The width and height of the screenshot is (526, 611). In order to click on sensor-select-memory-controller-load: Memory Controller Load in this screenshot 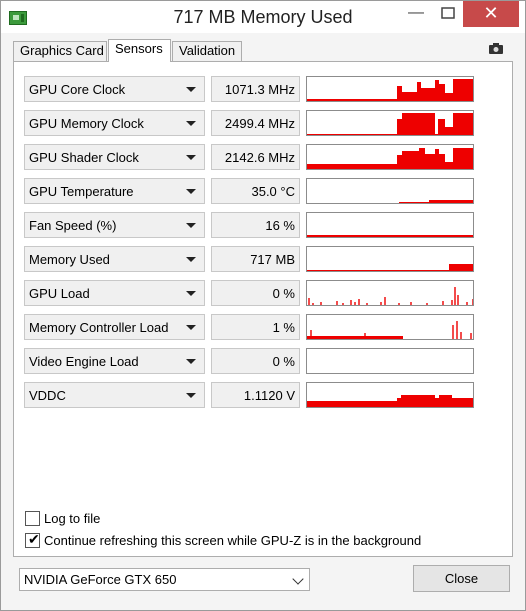, I will do `click(114, 327)`.